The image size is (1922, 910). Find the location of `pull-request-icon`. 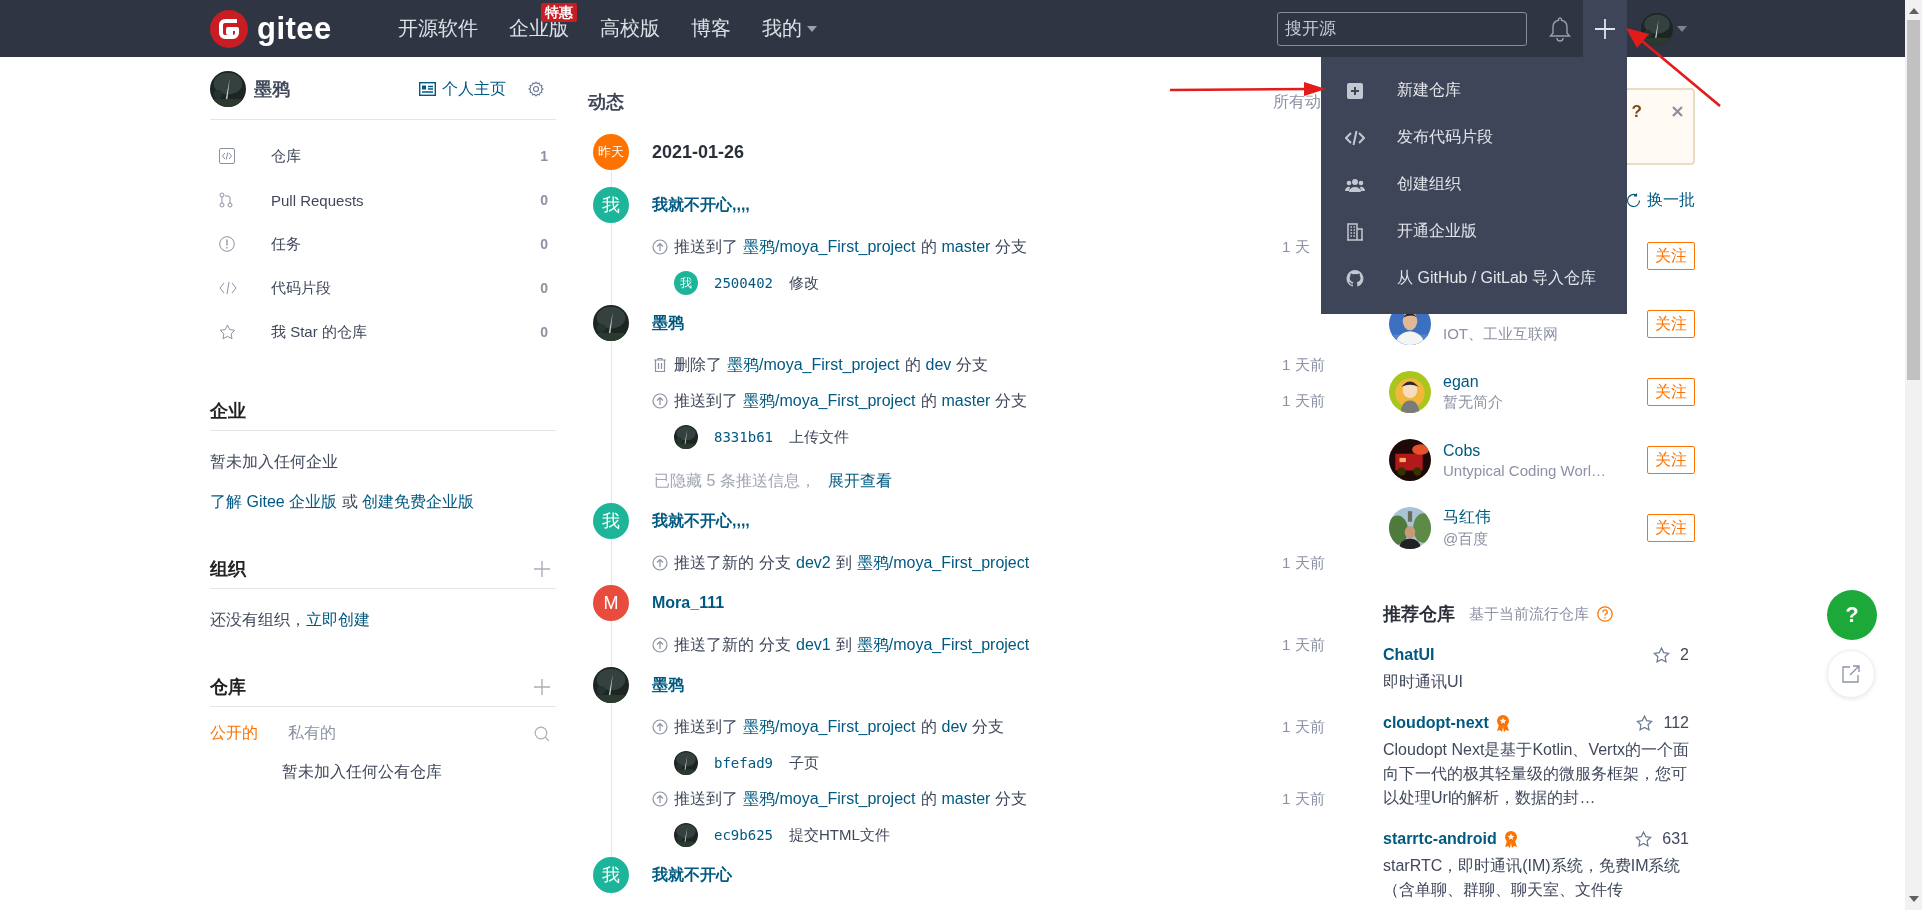

pull-request-icon is located at coordinates (226, 200).